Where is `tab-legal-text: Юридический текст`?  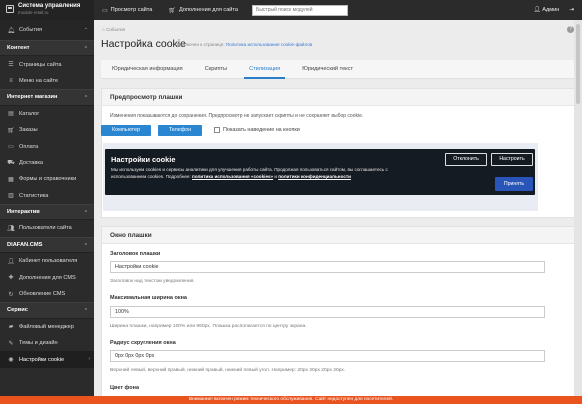 tab-legal-text: Юридический текст is located at coordinates (327, 69).